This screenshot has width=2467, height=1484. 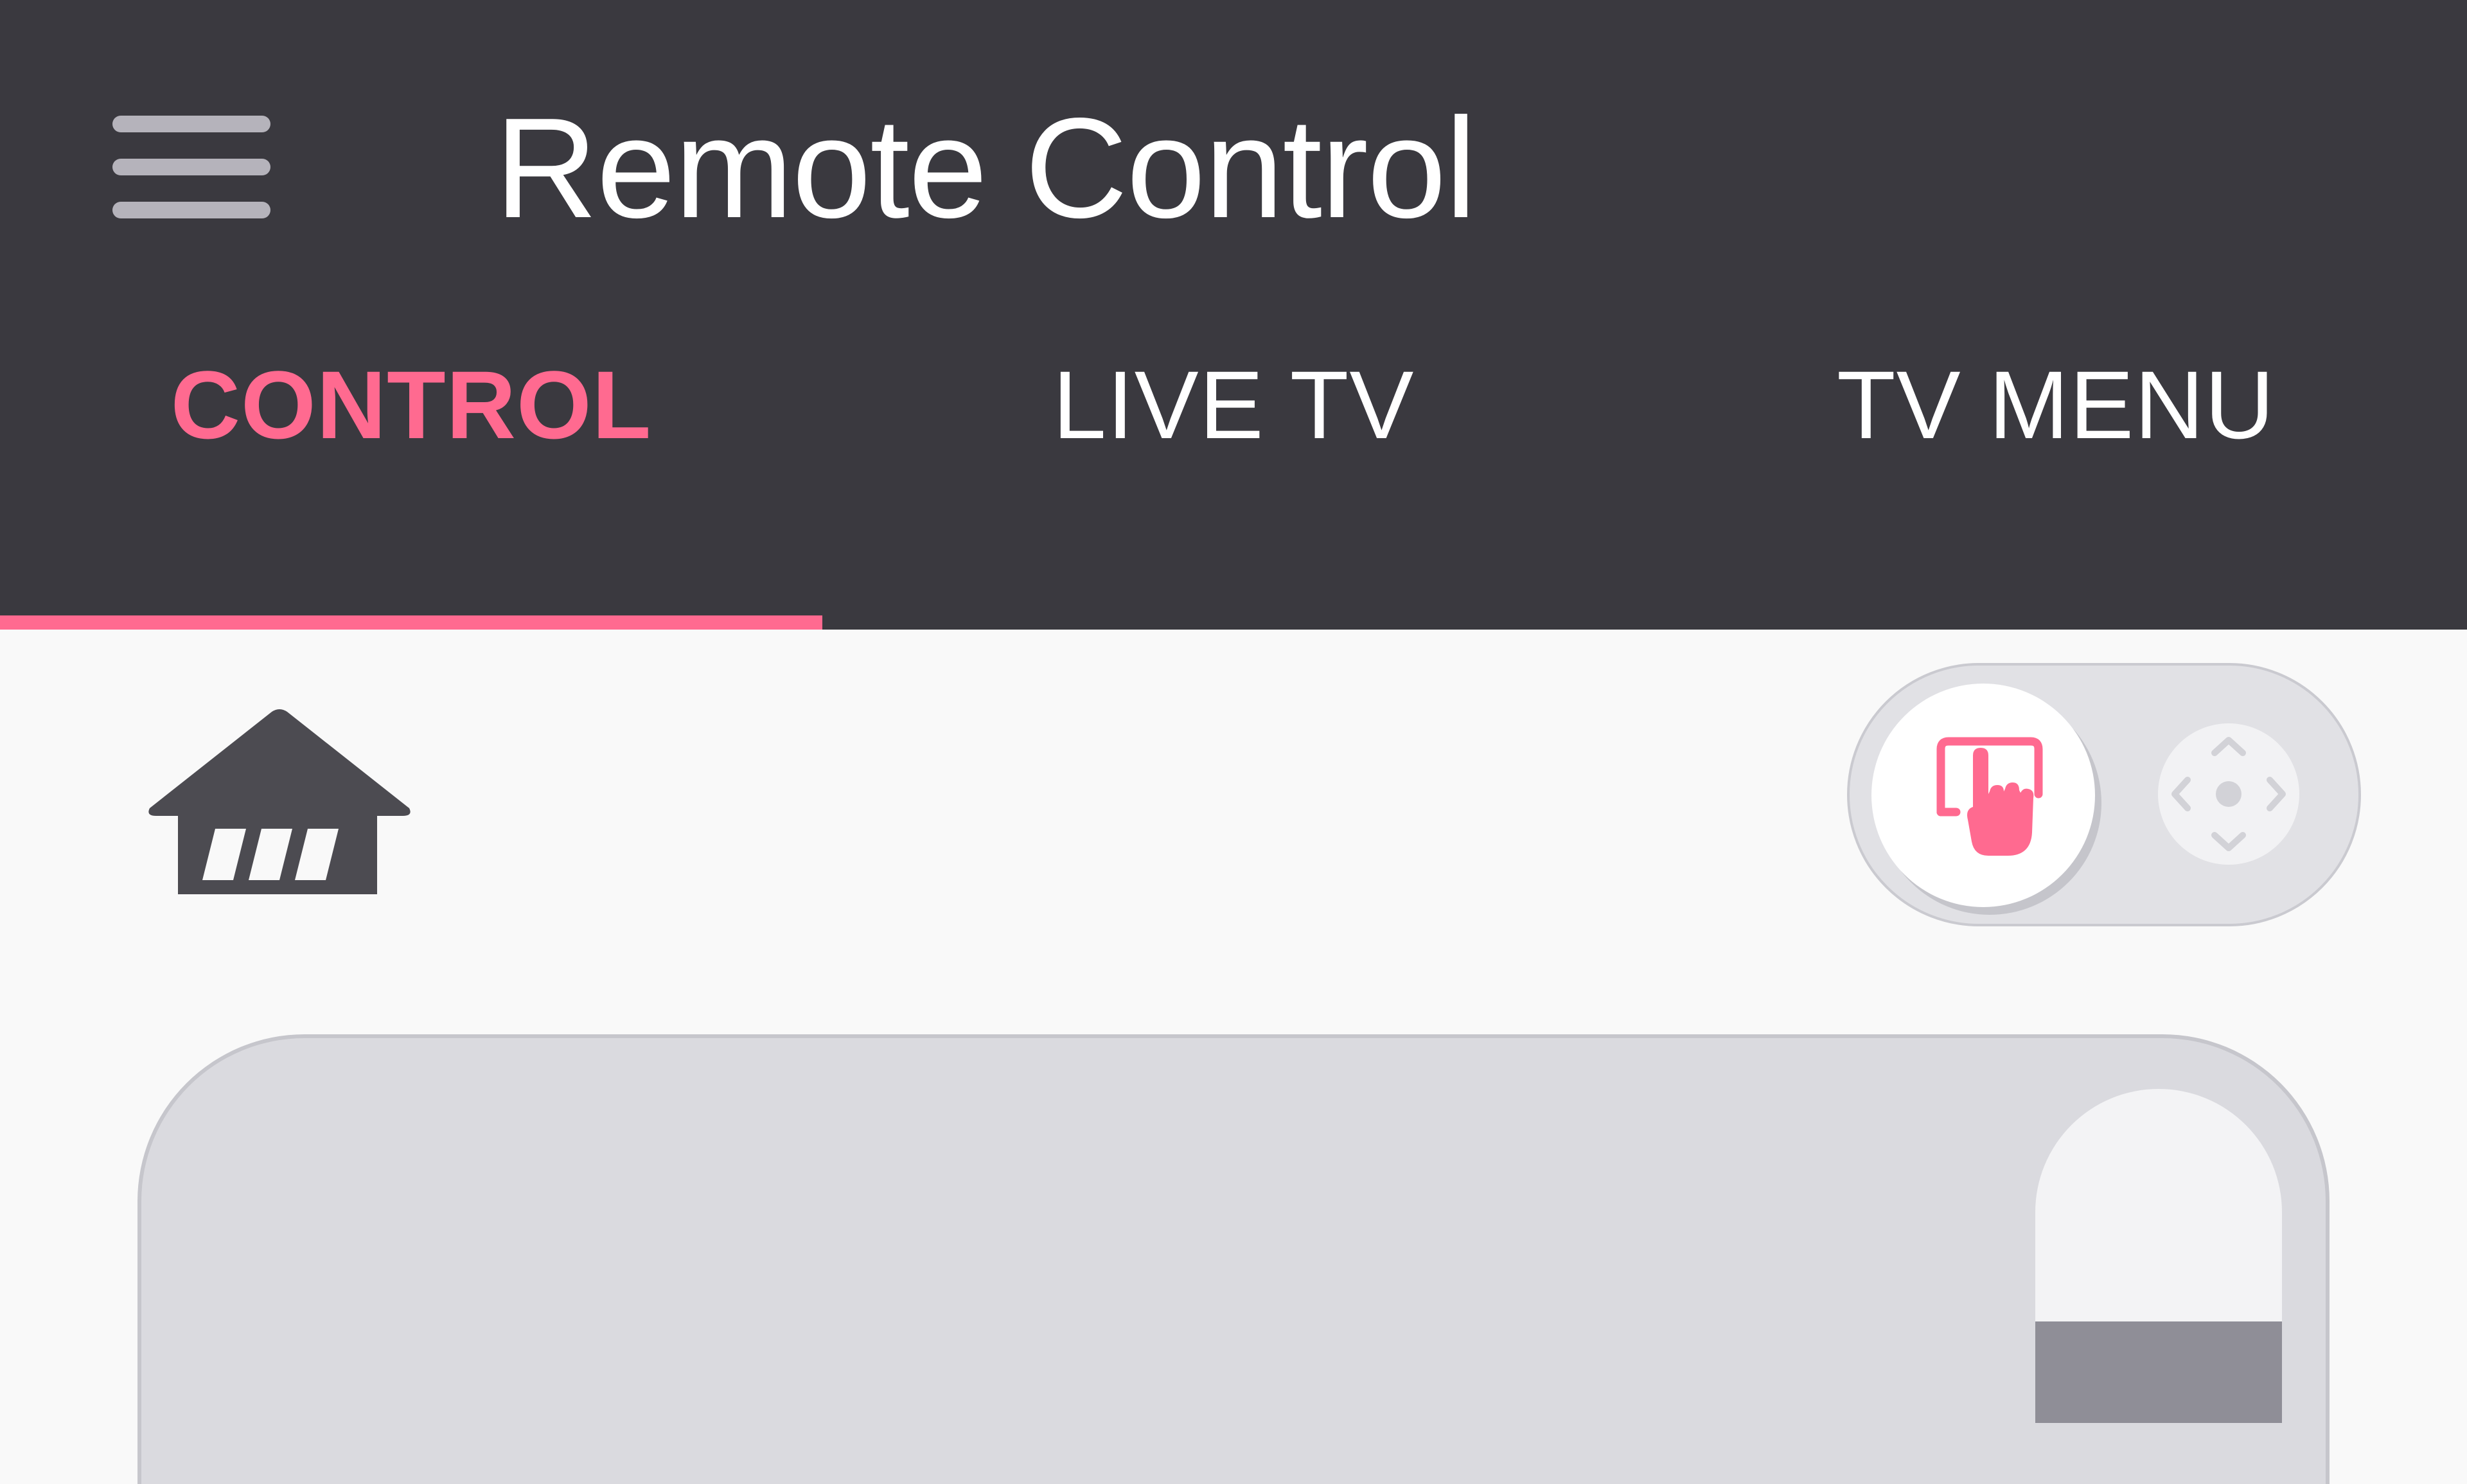 What do you see at coordinates (1989, 797) in the screenshot?
I see `touch-pointer-icon` at bounding box center [1989, 797].